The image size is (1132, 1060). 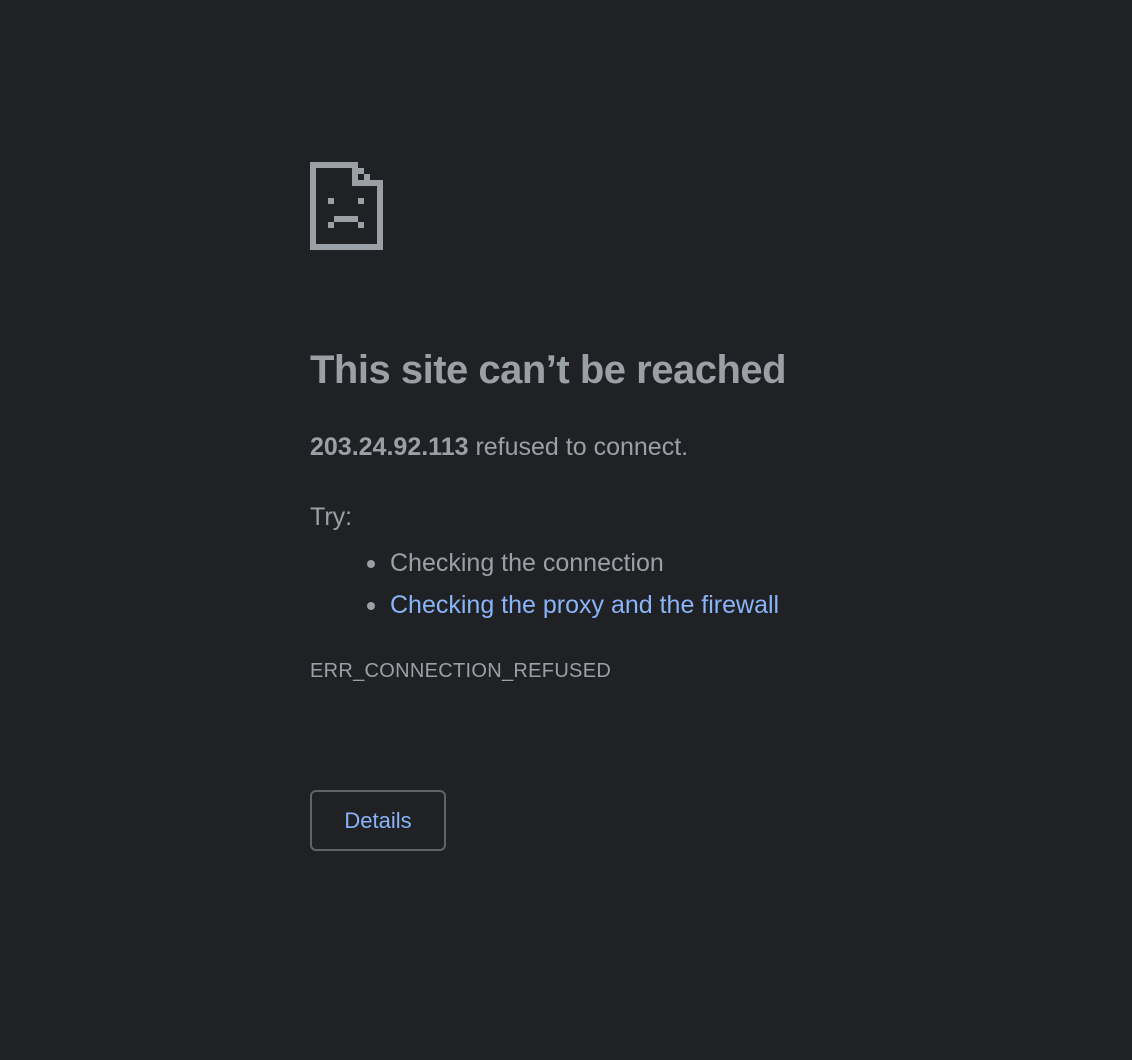 I want to click on sad-page-icon, so click(x=346, y=206).